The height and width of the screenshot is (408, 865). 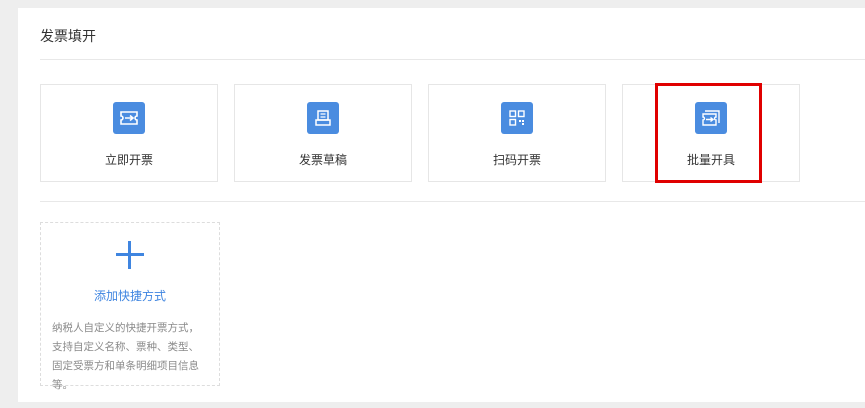 What do you see at coordinates (130, 255) in the screenshot?
I see `plus-icon` at bounding box center [130, 255].